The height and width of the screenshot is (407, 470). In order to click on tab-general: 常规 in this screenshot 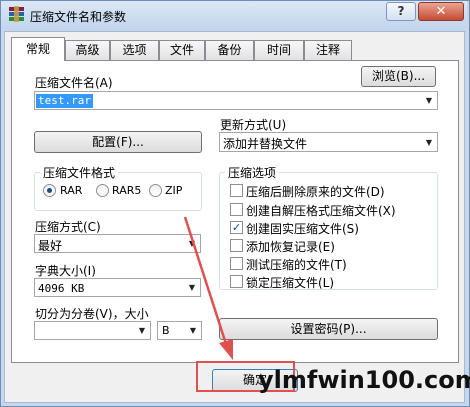, I will do `click(38, 49)`.